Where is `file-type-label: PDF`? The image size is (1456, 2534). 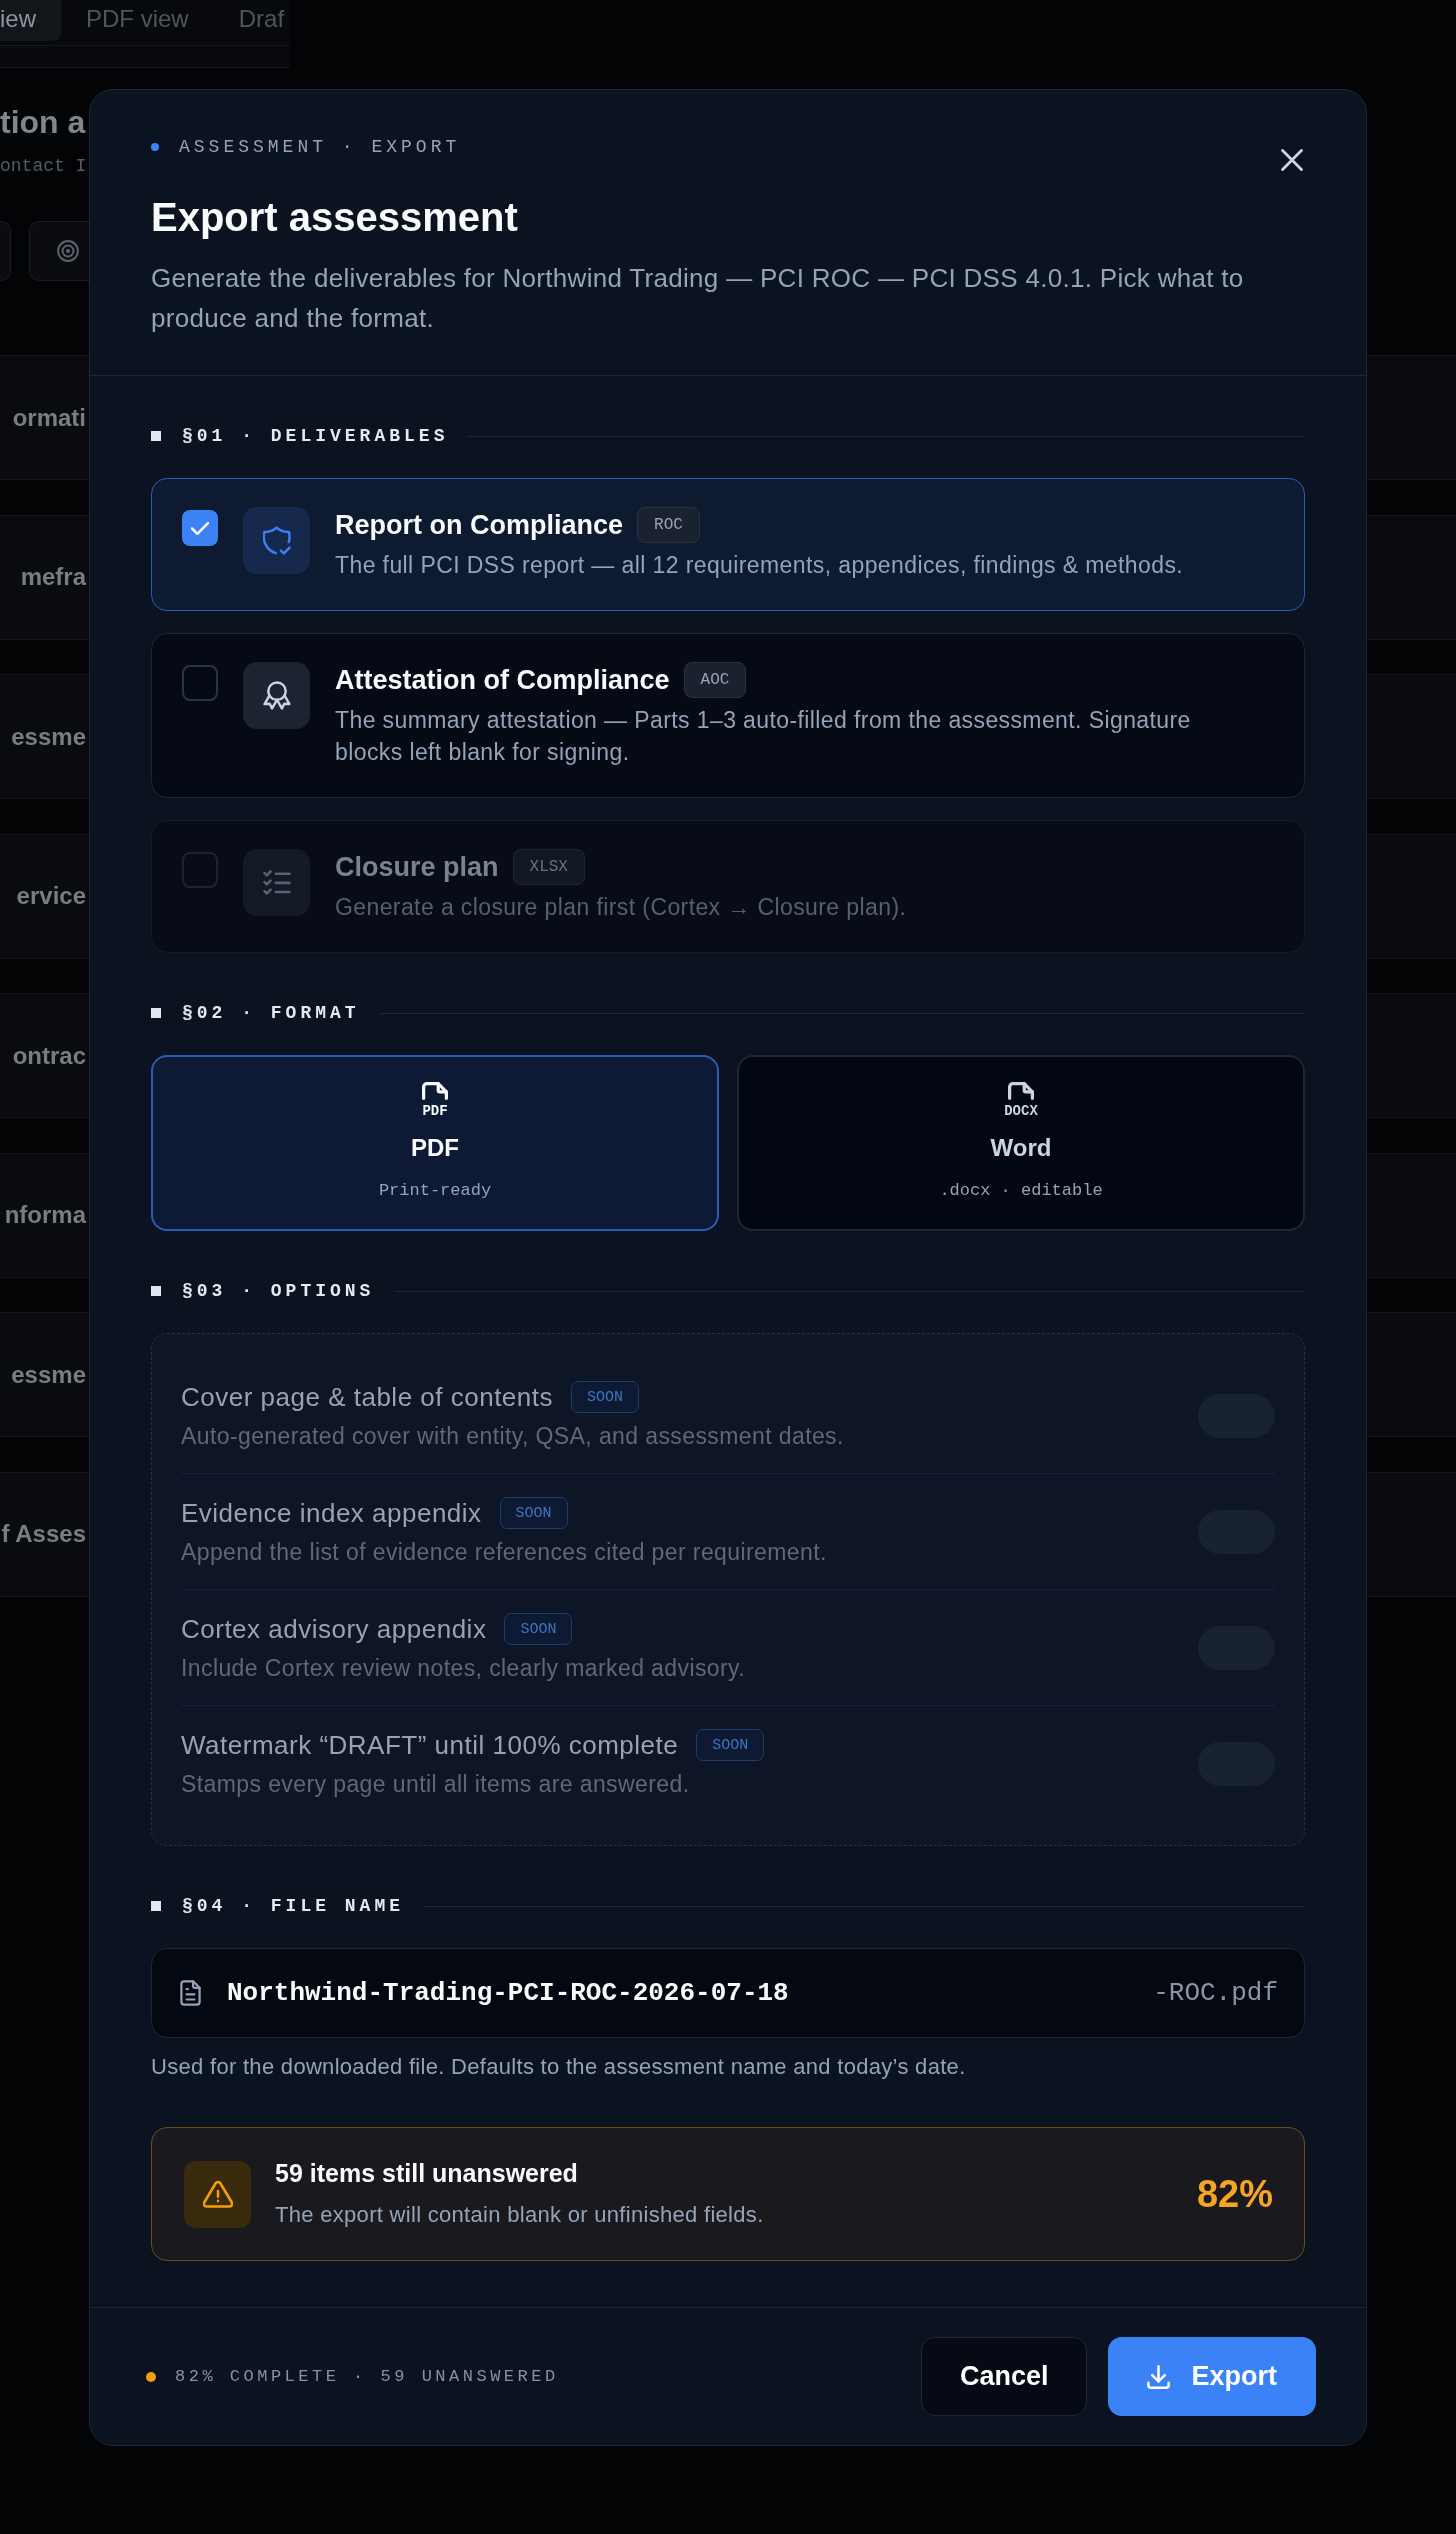 file-type-label: PDF is located at coordinates (435, 1111).